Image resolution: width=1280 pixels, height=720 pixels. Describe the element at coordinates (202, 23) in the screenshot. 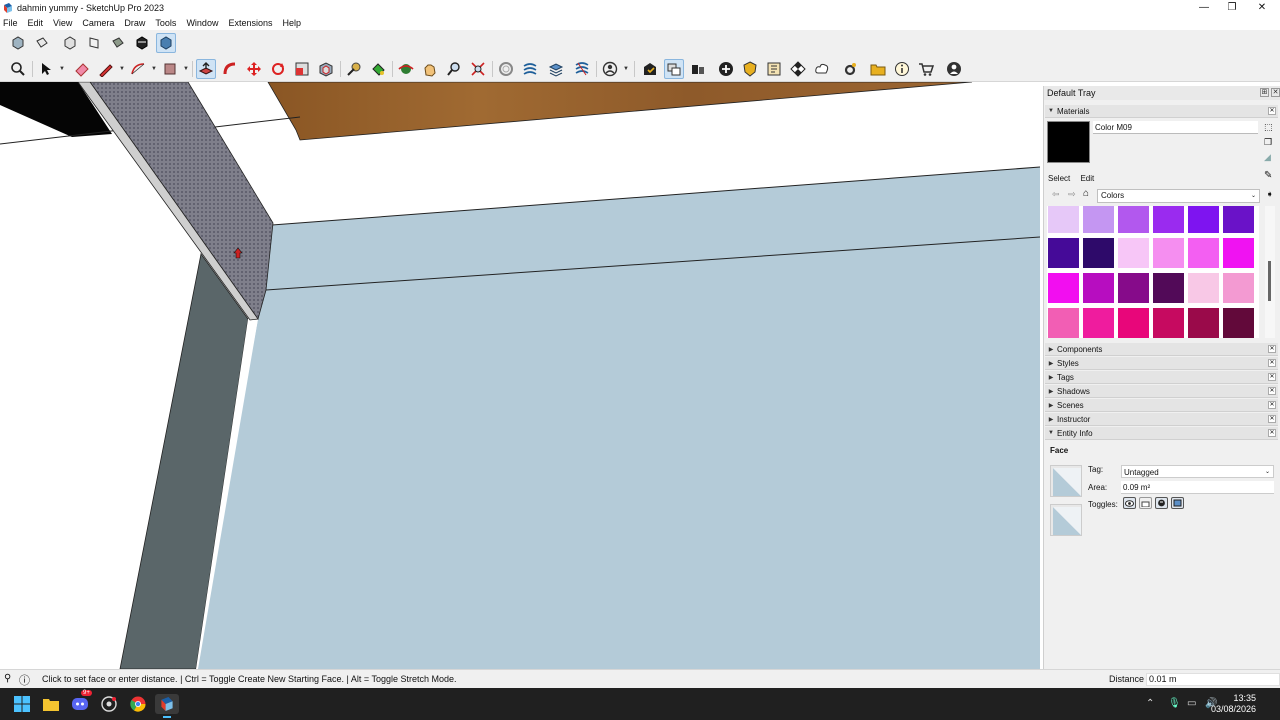

I see `menu-window: Window` at that location.